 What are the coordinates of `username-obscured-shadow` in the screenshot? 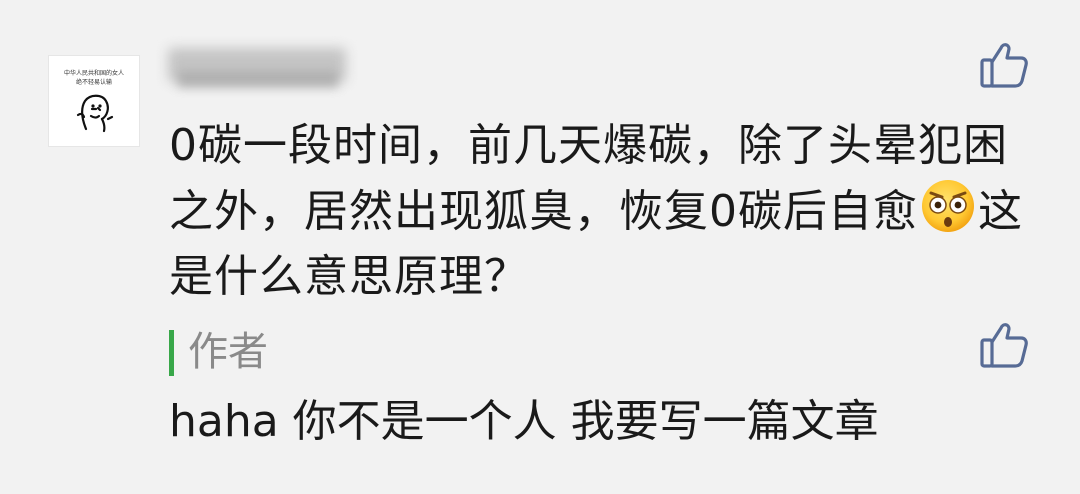 It's located at (258, 80).